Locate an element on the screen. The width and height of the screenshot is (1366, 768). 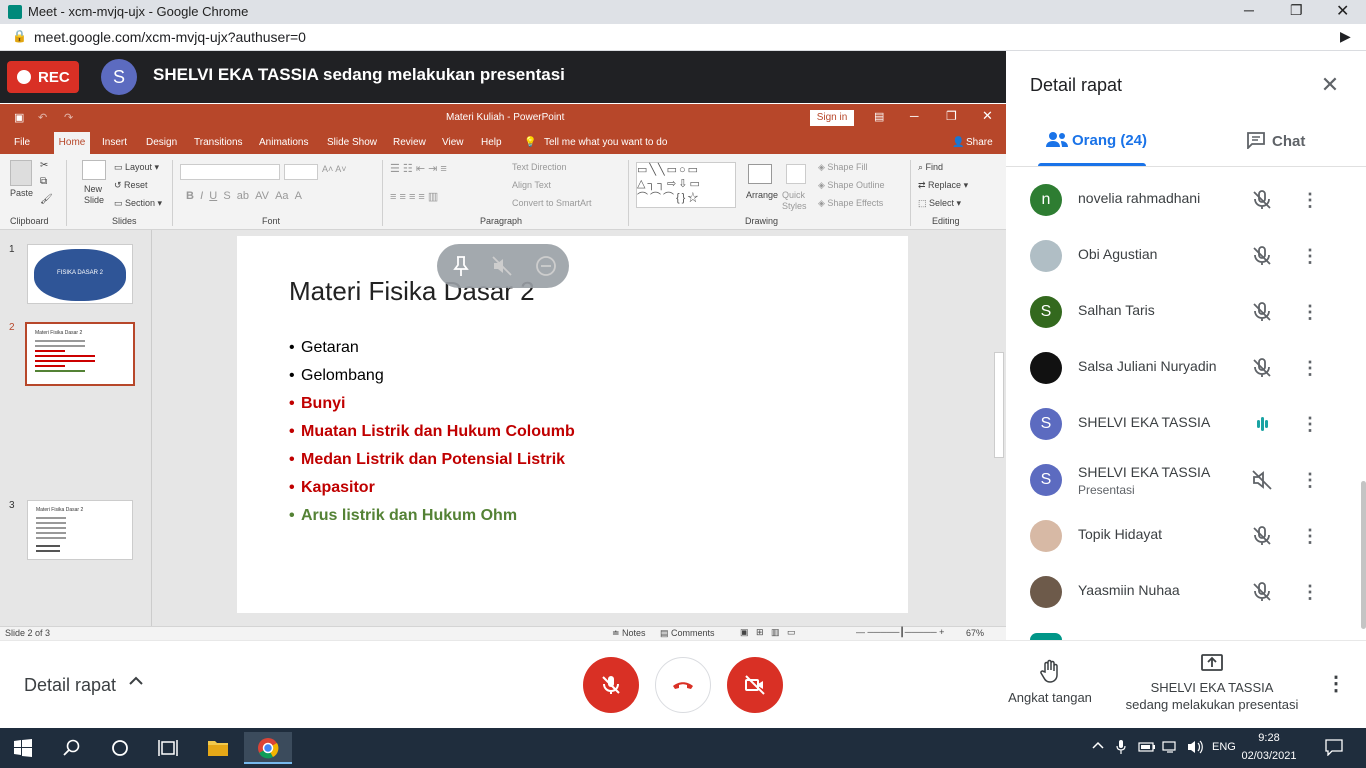
format-painter-icon: 🖌 is located at coordinates (46, 199).